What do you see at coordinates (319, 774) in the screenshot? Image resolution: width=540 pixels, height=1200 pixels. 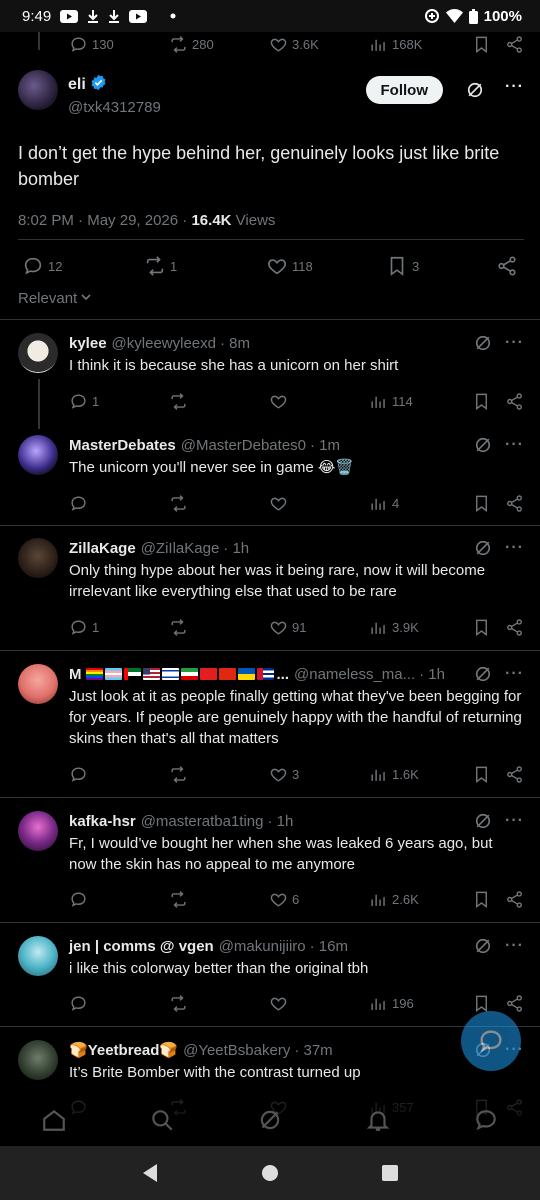 I see `like-button: 3` at bounding box center [319, 774].